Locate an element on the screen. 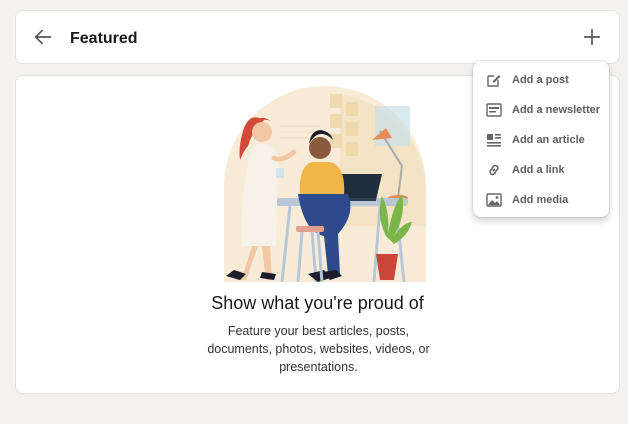 The image size is (628, 424). menu-item-label: Add a post is located at coordinates (540, 80).